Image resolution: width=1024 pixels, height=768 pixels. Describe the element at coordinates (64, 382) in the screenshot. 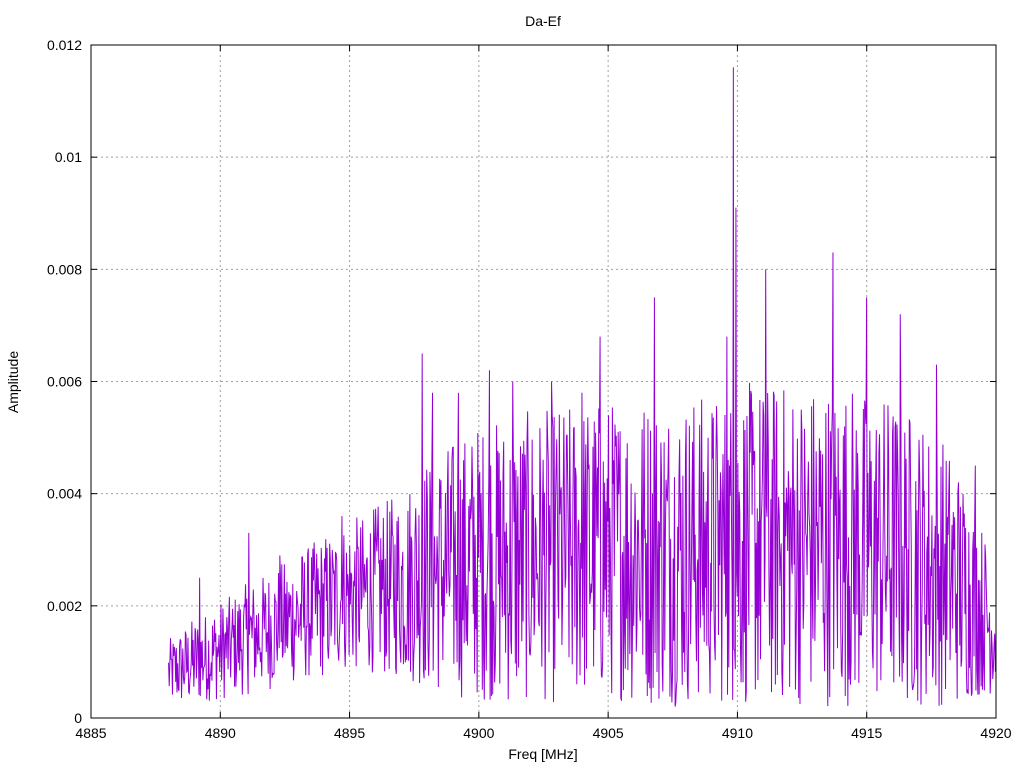

I see `y-tick-label: 0.006` at that location.